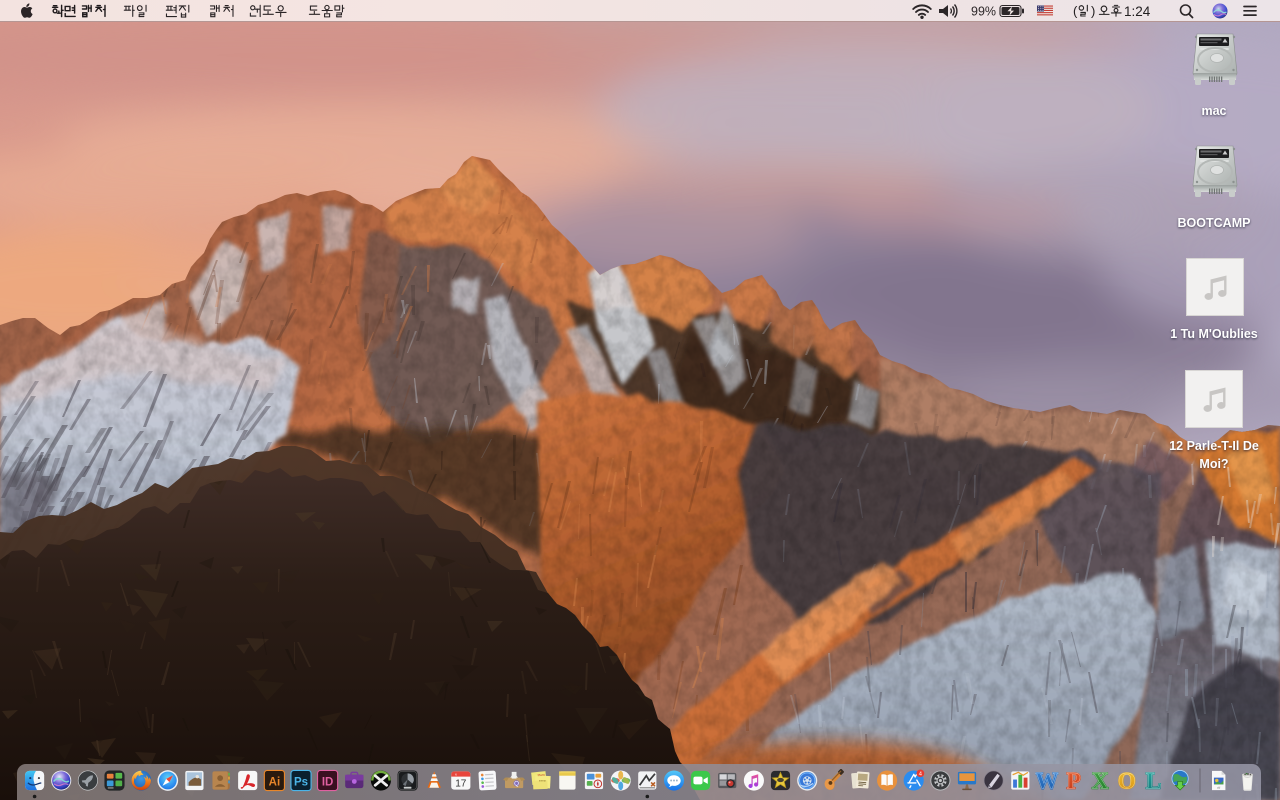 The width and height of the screenshot is (1280, 800). Describe the element at coordinates (516, 784) in the screenshot. I see `svg-text: Q` at that location.